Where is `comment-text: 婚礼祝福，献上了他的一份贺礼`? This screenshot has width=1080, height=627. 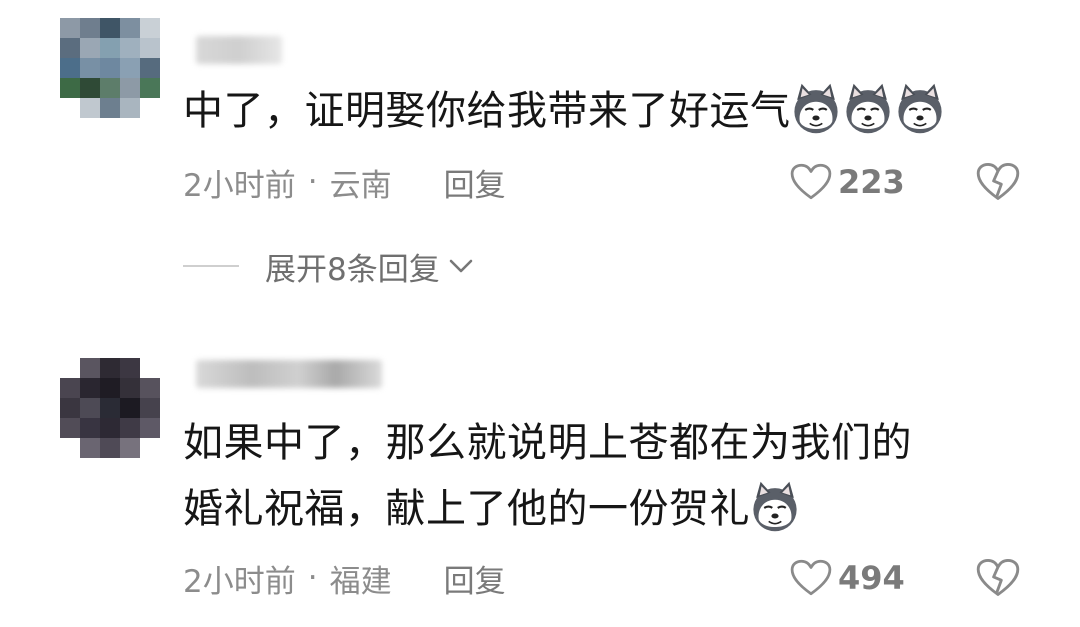
comment-text: 婚礼祝福，献上了他的一份贺礼 is located at coordinates (492, 509).